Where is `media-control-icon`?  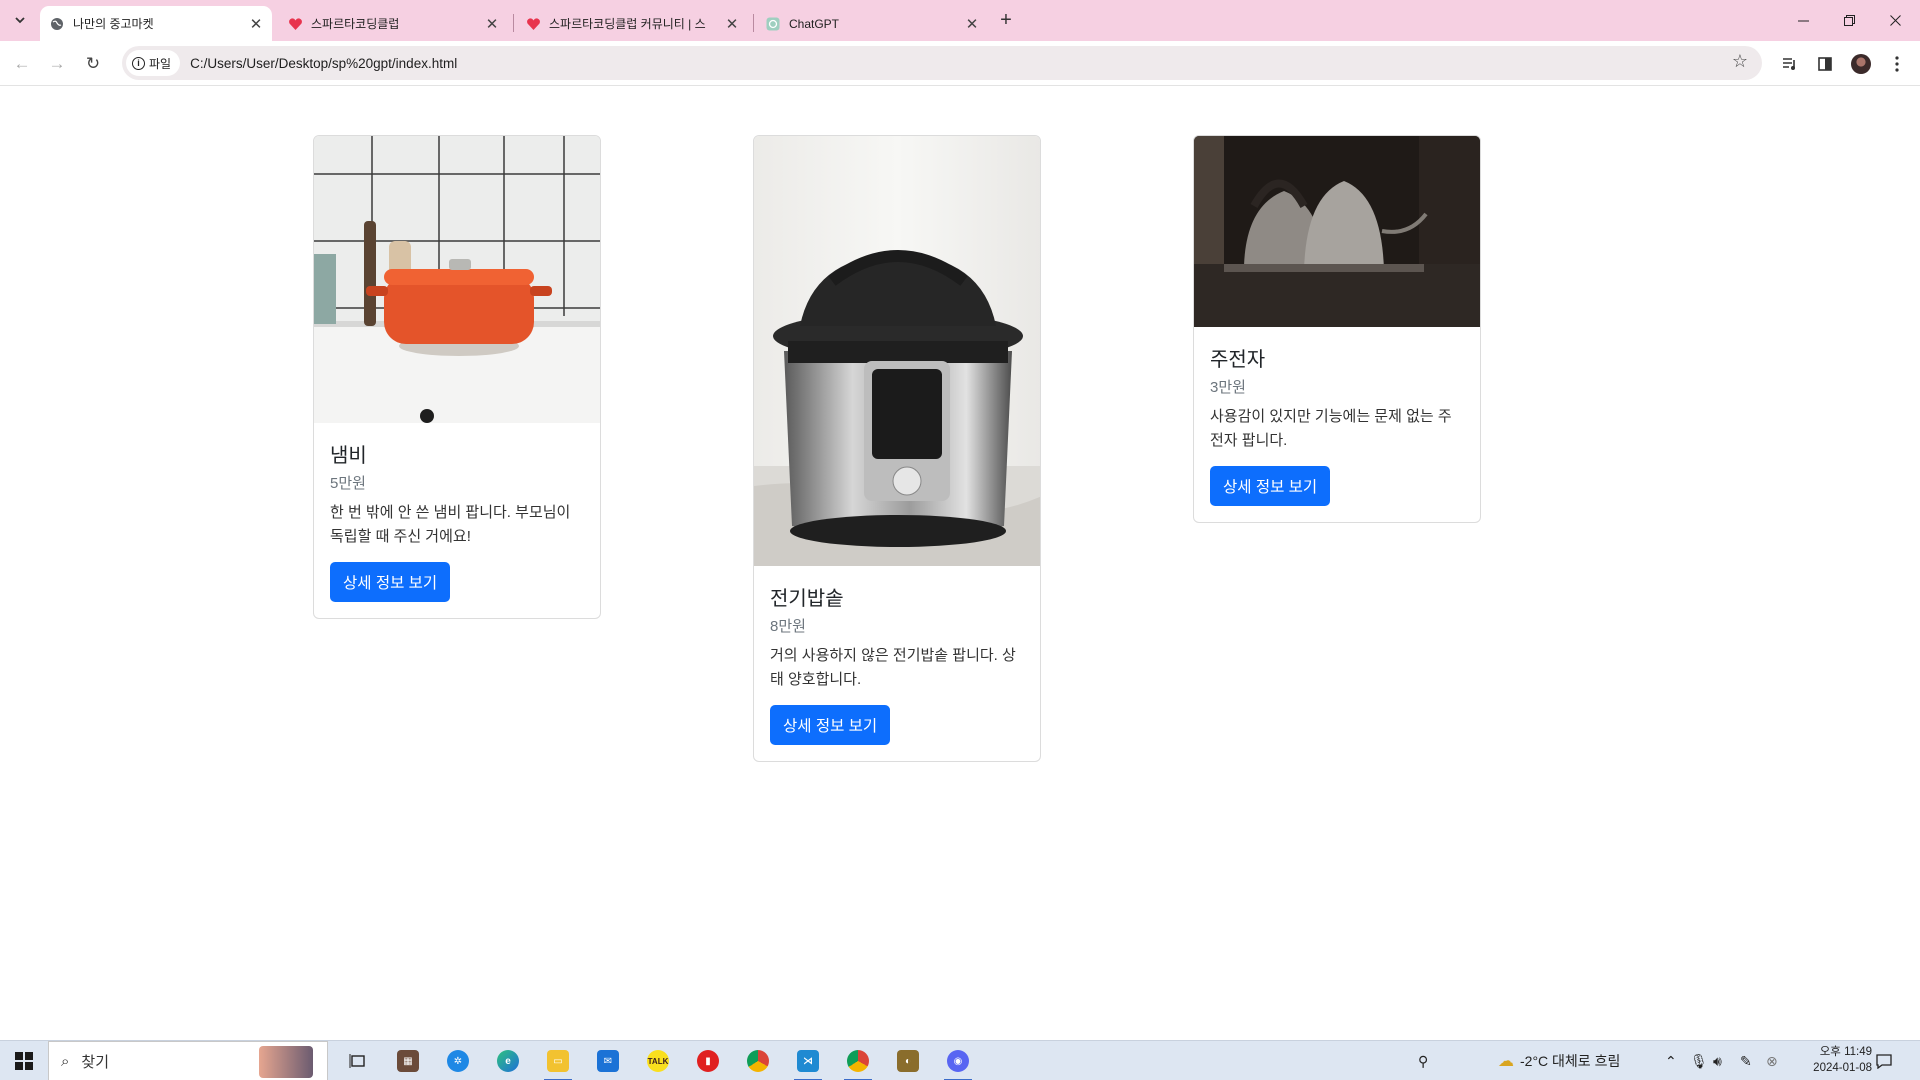 media-control-icon is located at coordinates (1790, 64).